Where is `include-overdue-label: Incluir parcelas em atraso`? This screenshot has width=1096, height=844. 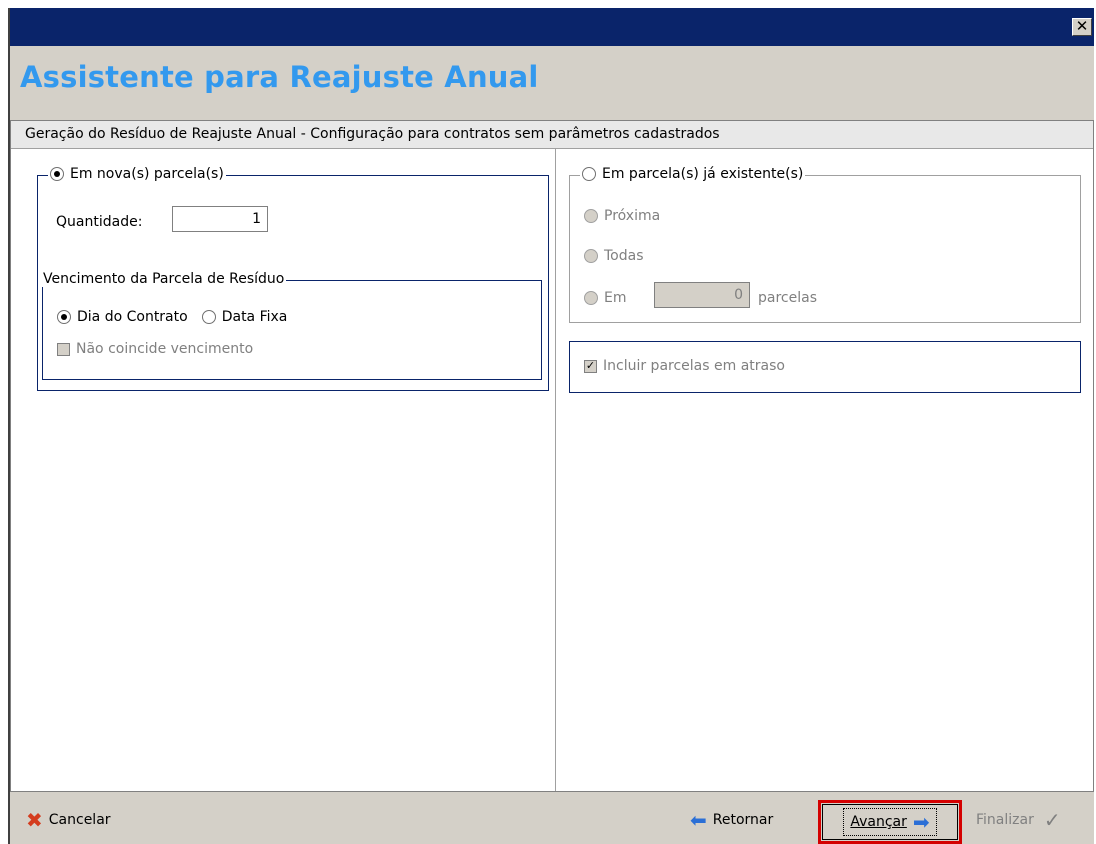 include-overdue-label: Incluir parcelas em atraso is located at coordinates (694, 366).